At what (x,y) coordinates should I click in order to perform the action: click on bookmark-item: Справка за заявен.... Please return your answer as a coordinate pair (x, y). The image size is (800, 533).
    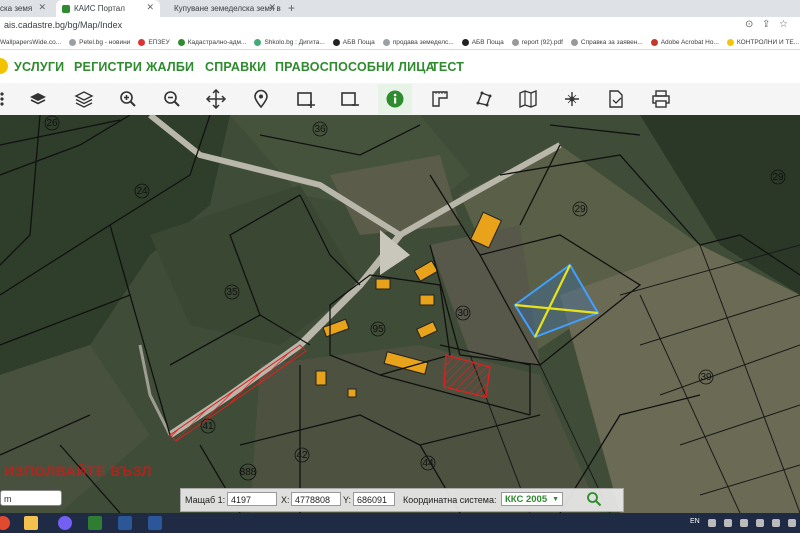
    Looking at the image, I should click on (606, 42).